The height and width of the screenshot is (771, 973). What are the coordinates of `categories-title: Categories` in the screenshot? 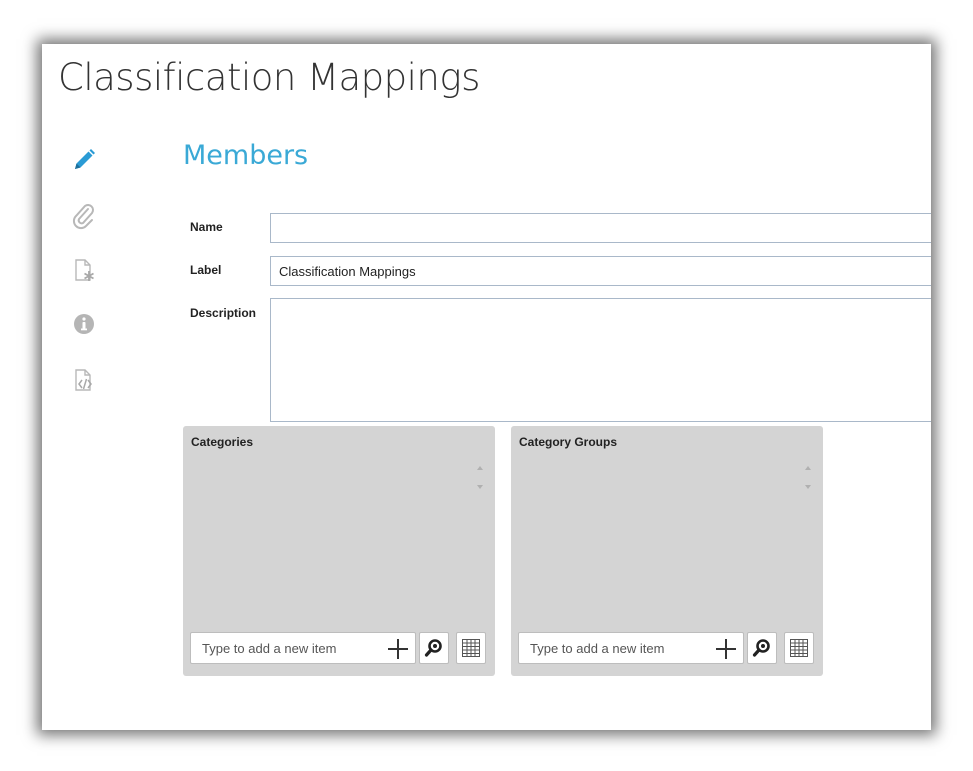 It's located at (222, 442).